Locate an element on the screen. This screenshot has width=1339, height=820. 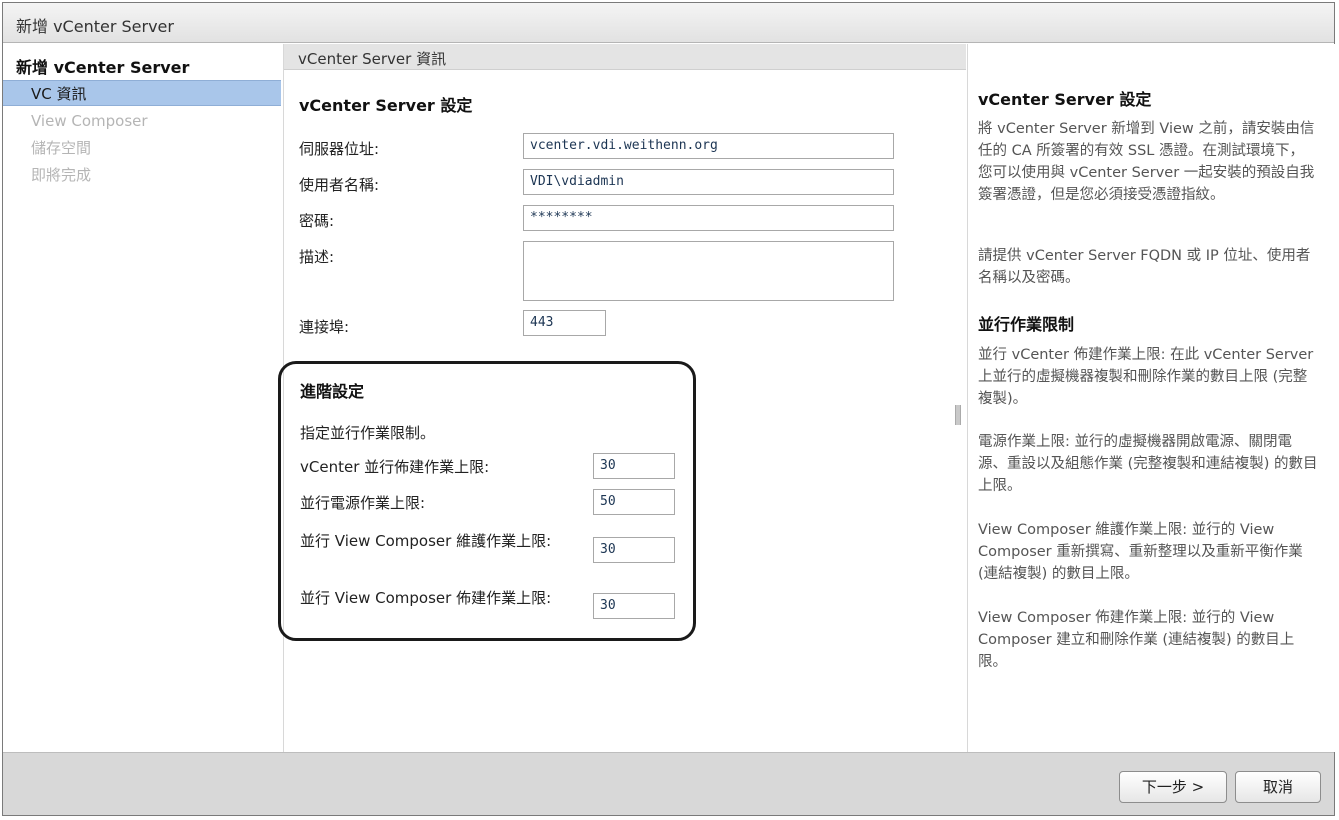
section-title: vCenter Server 資訊 is located at coordinates (372, 59).